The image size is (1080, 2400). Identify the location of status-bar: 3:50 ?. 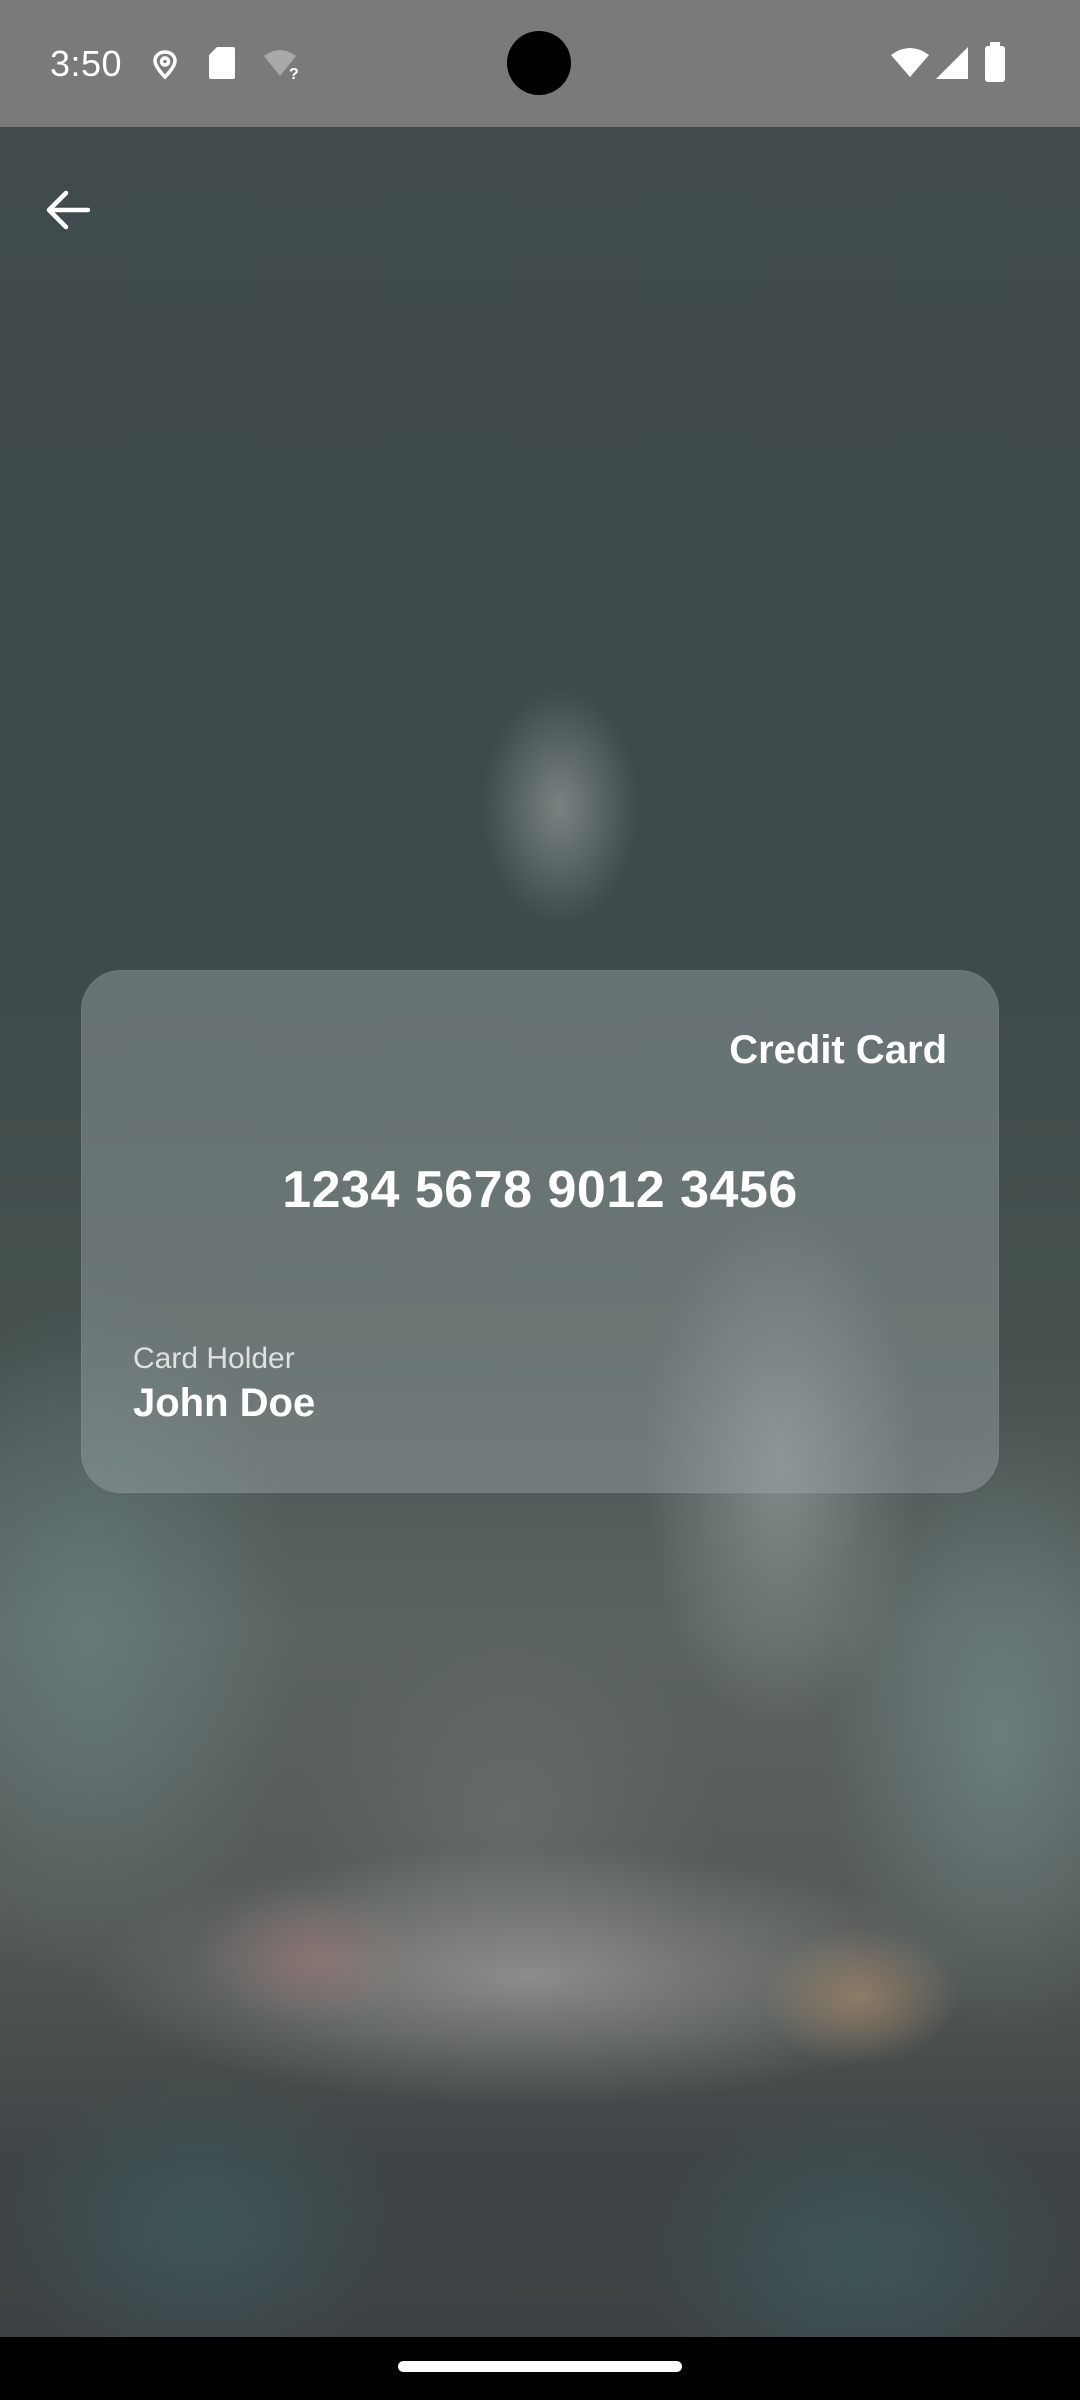
(540, 63).